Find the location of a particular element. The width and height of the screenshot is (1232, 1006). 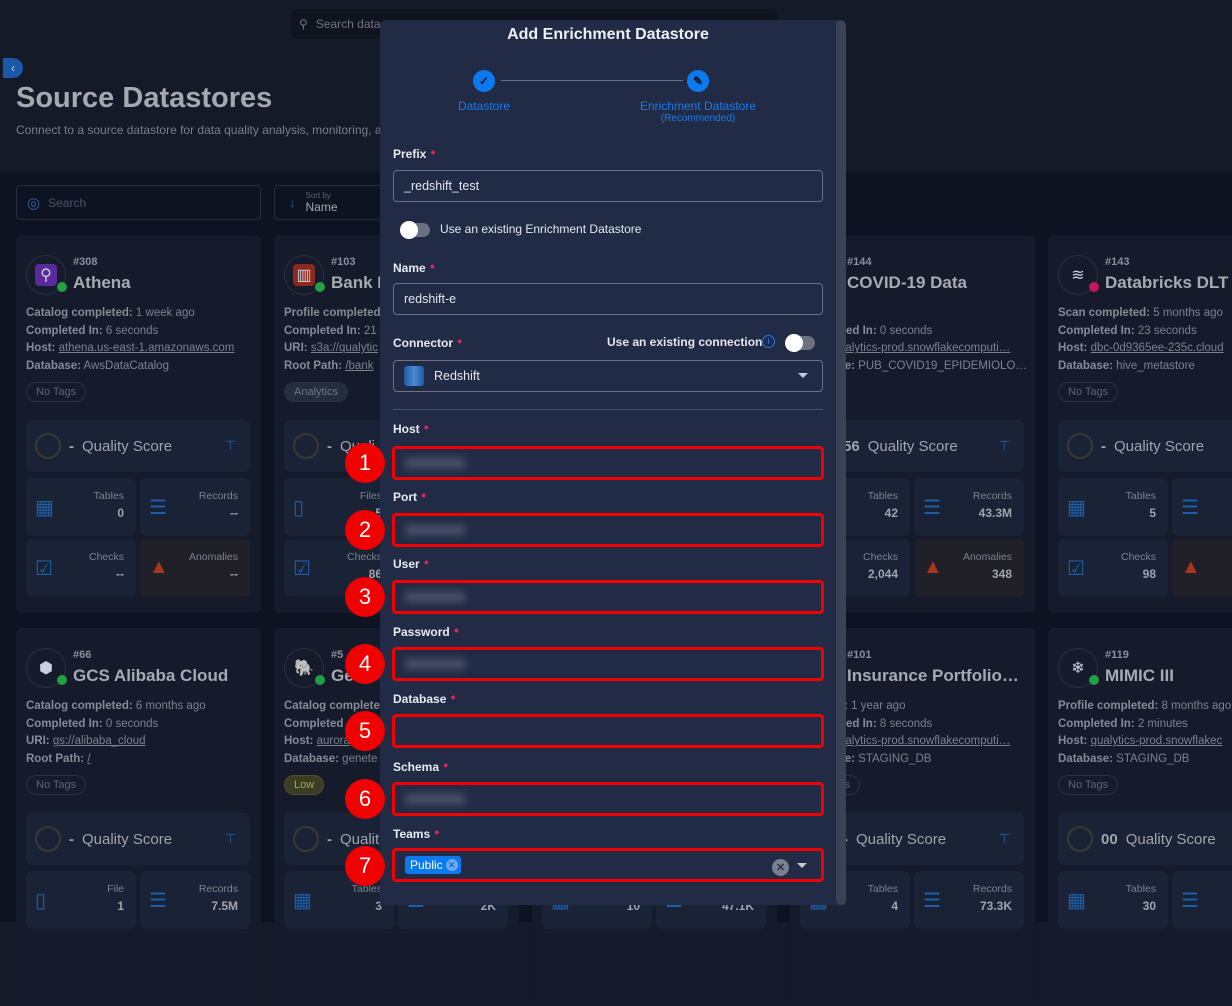

detail-link: athena.us-east-1.amazonaws.com is located at coordinates (147, 348).